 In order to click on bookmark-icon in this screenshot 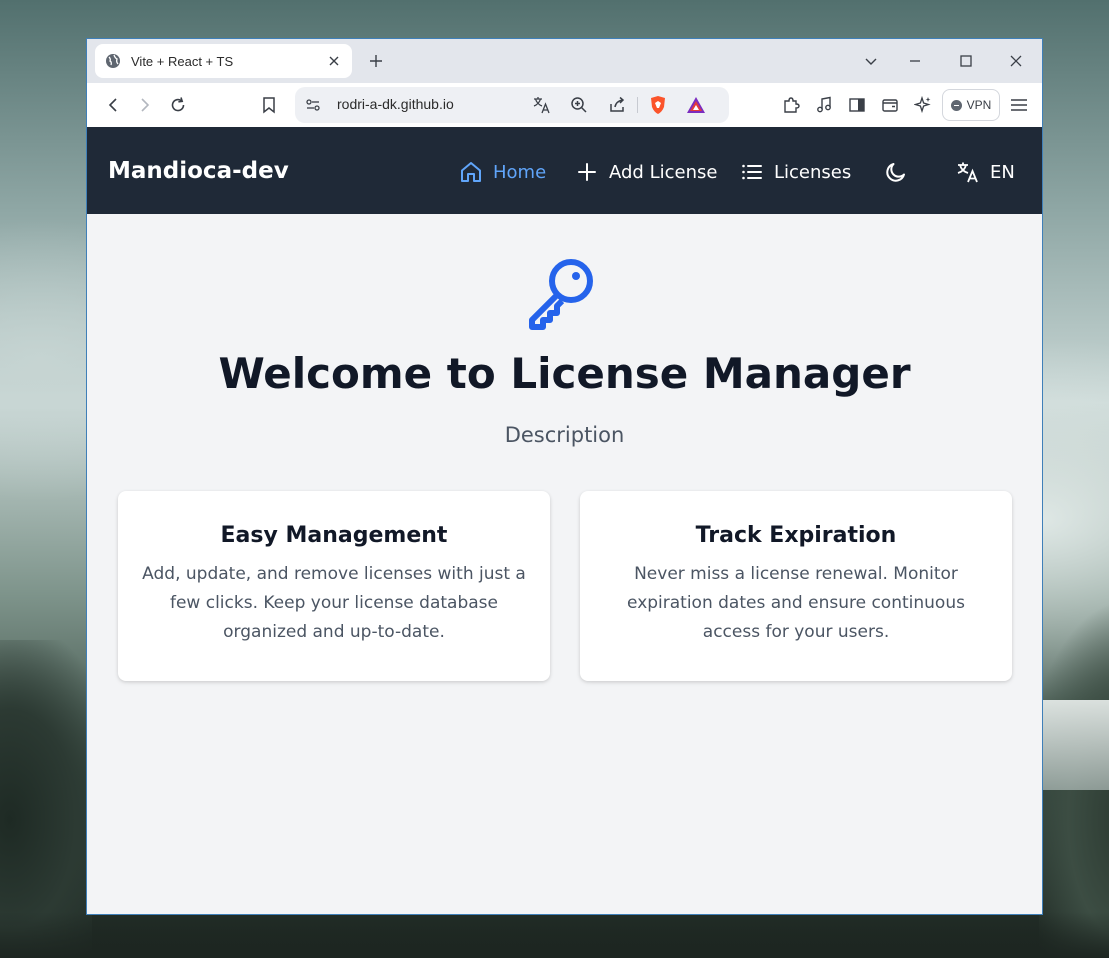, I will do `click(269, 105)`.